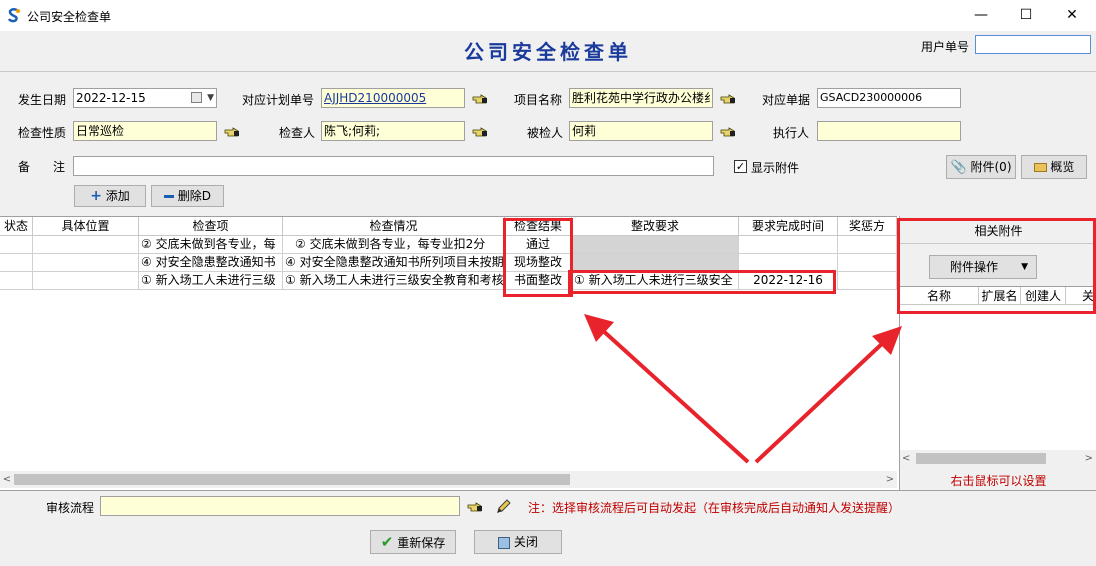 The height and width of the screenshot is (566, 1096). What do you see at coordinates (998, 376) in the screenshot?
I see `attachments-list: 名称 扩展名 创建人 关` at bounding box center [998, 376].